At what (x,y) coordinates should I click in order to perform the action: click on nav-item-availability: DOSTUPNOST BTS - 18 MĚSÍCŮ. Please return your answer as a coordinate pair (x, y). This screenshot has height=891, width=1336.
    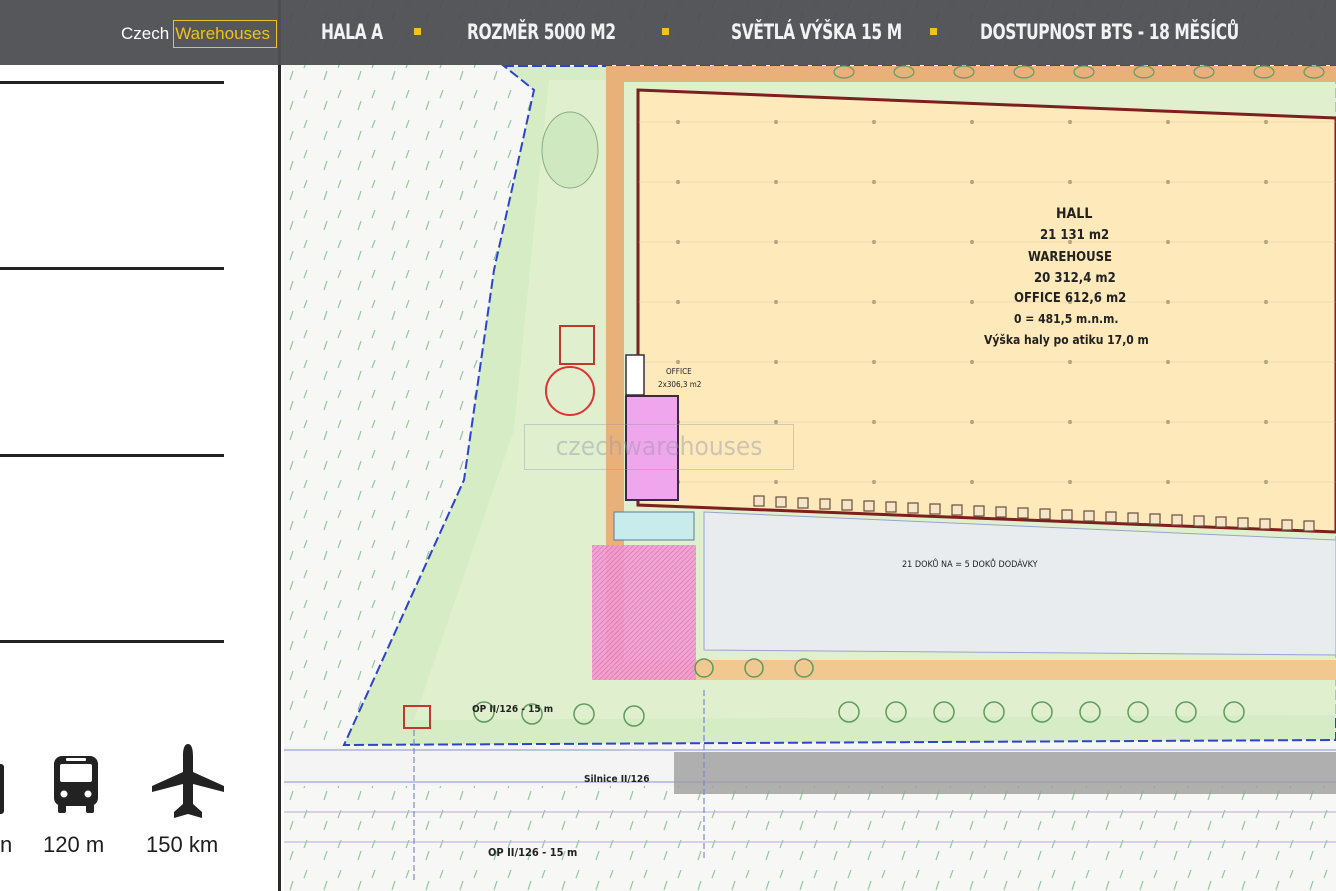
    Looking at the image, I should click on (1109, 32).